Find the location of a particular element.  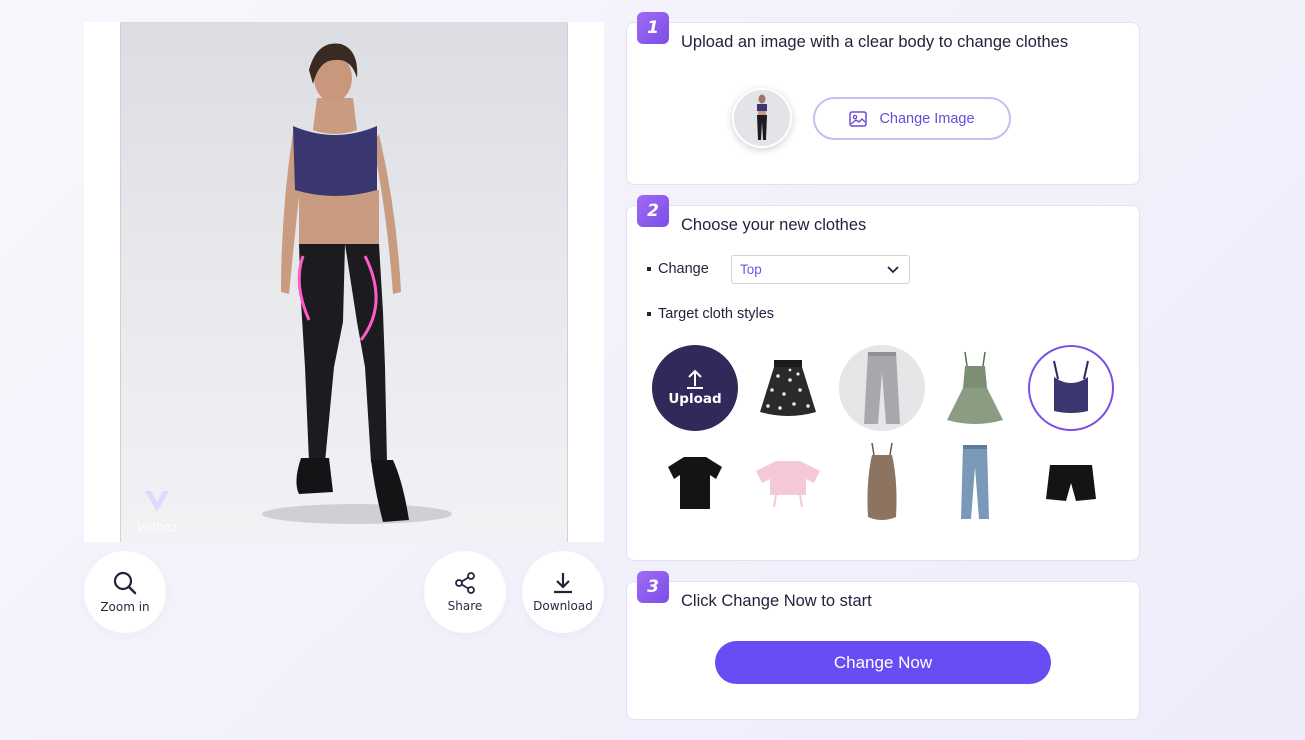

chevron-down-icon is located at coordinates (893, 269).